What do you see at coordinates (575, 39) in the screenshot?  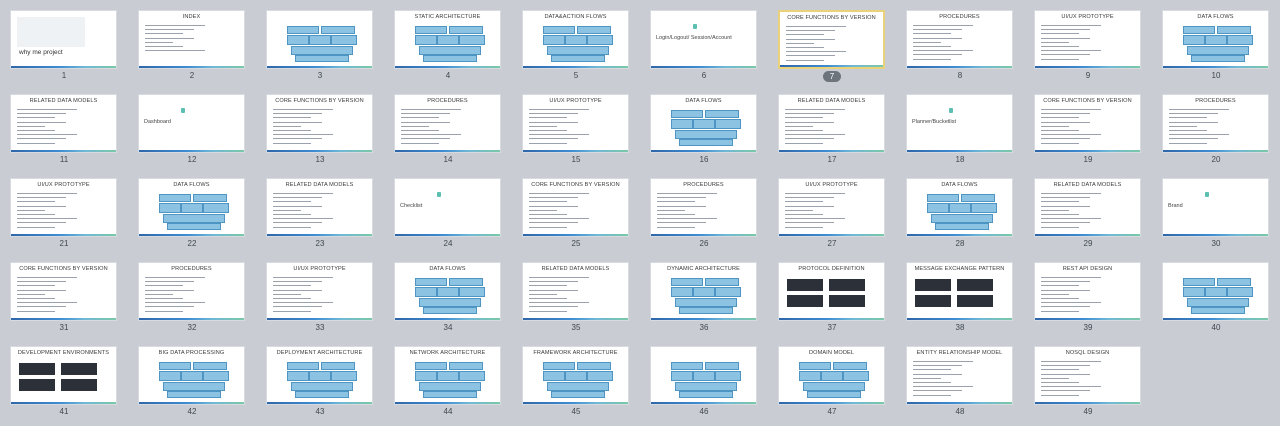 I see `slide-thumbnail: DATA&ACTION FLOWS` at bounding box center [575, 39].